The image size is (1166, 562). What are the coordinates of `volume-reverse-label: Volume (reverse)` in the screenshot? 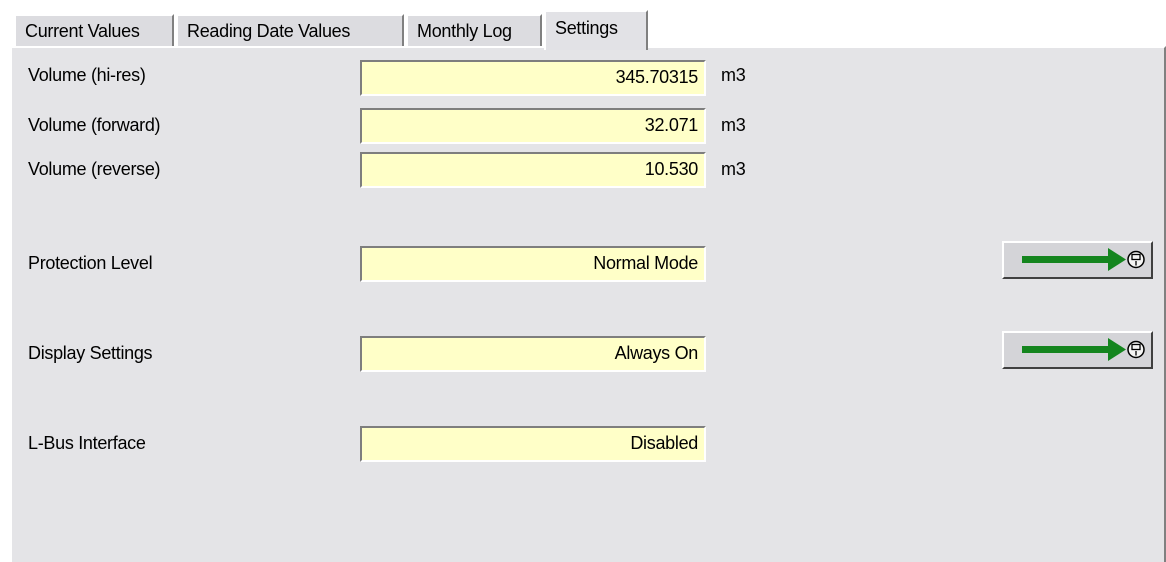 It's located at (94, 169).